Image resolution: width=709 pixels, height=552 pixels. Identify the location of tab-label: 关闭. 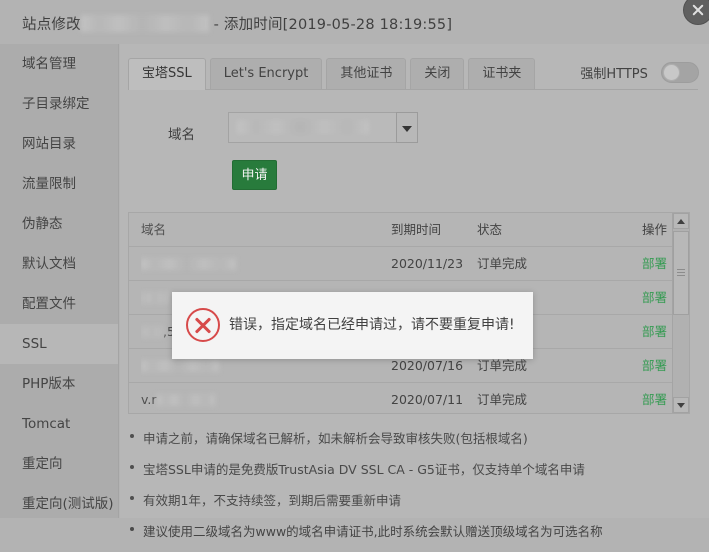
(437, 73).